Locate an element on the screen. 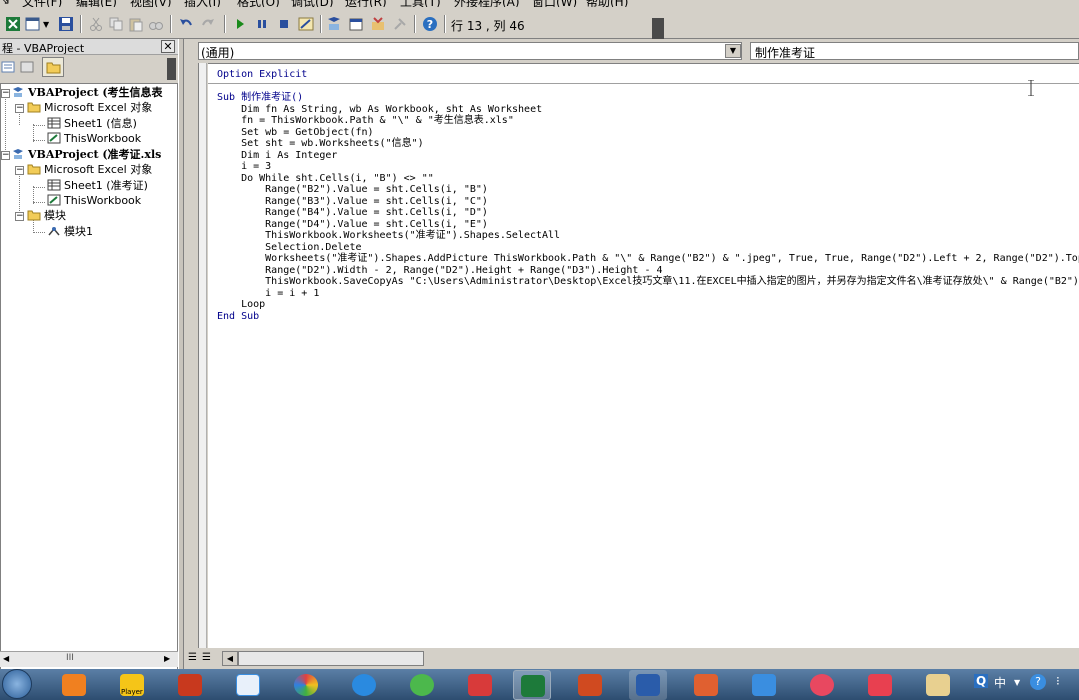 This screenshot has height=700, width=1079. toggle-folders-button is located at coordinates (53, 67).